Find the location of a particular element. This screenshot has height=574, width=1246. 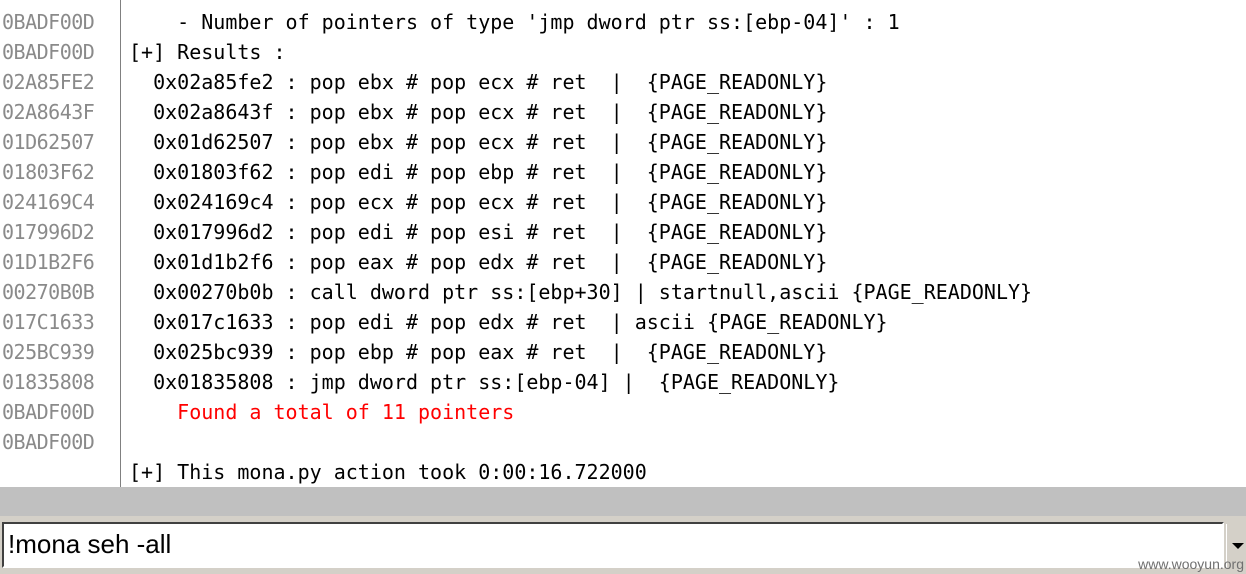

log-footer-band is located at coordinates (623, 501).